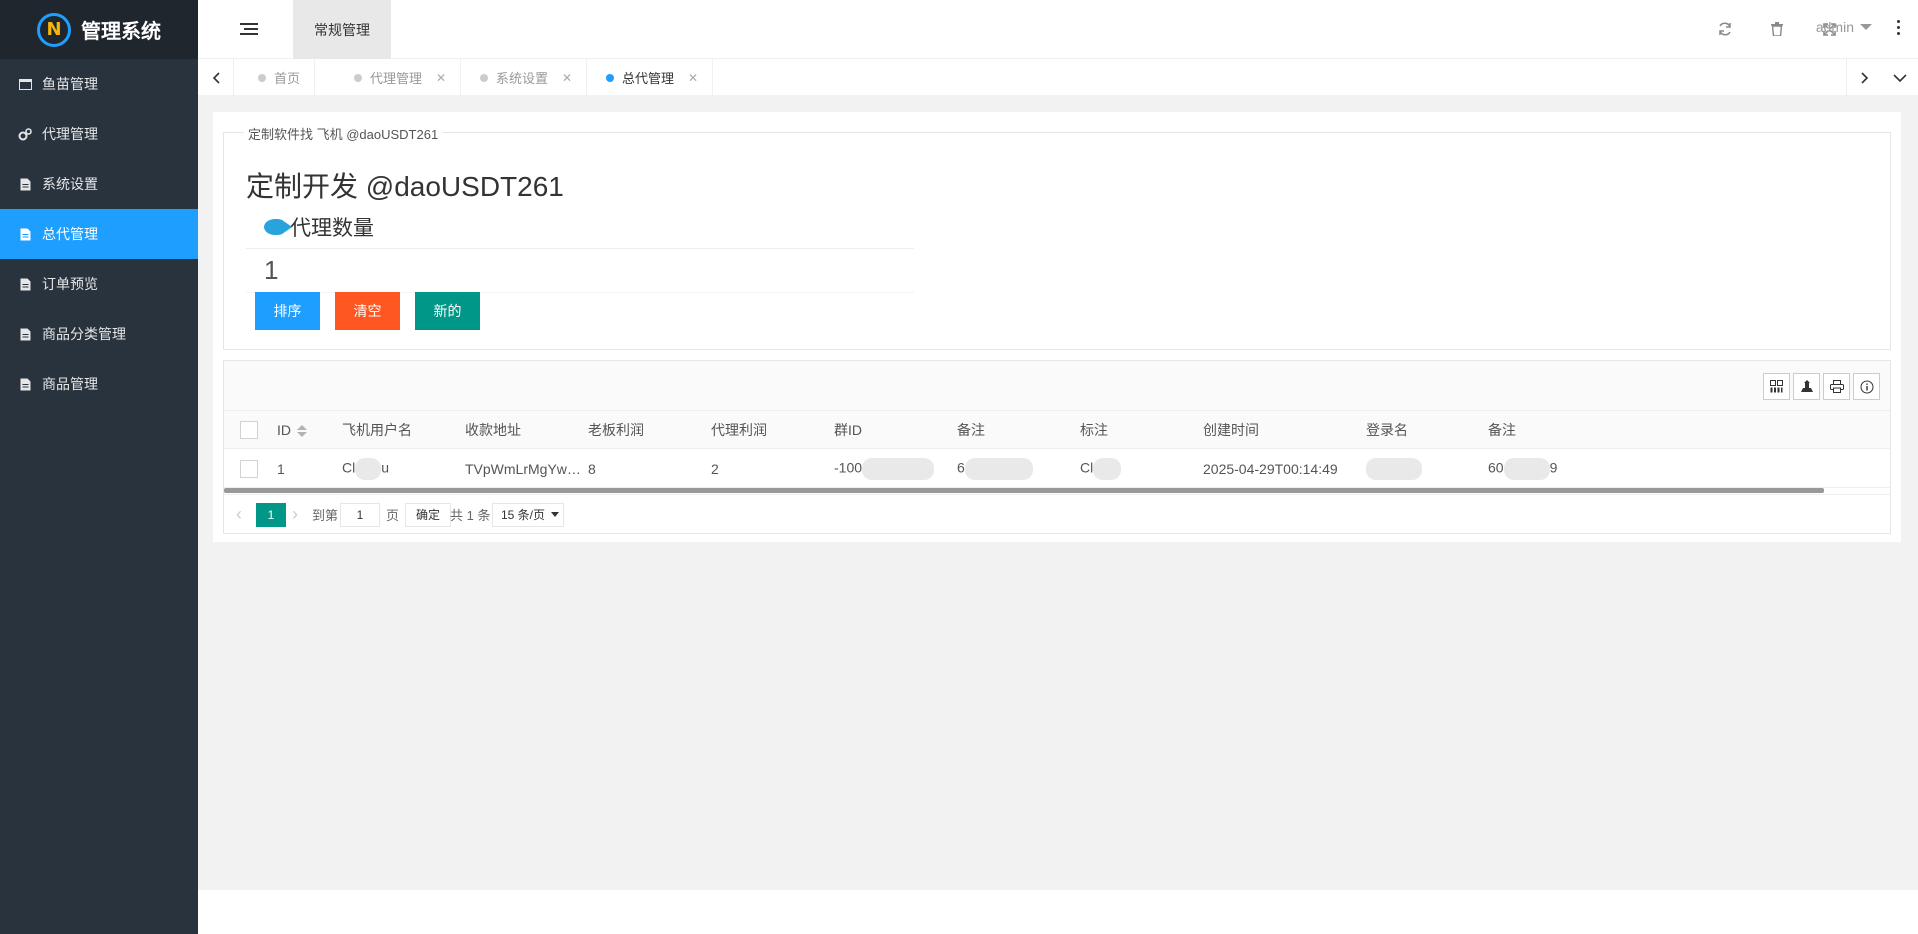  Describe the element at coordinates (332, 228) in the screenshot. I see `count-label: 代理数量` at that location.